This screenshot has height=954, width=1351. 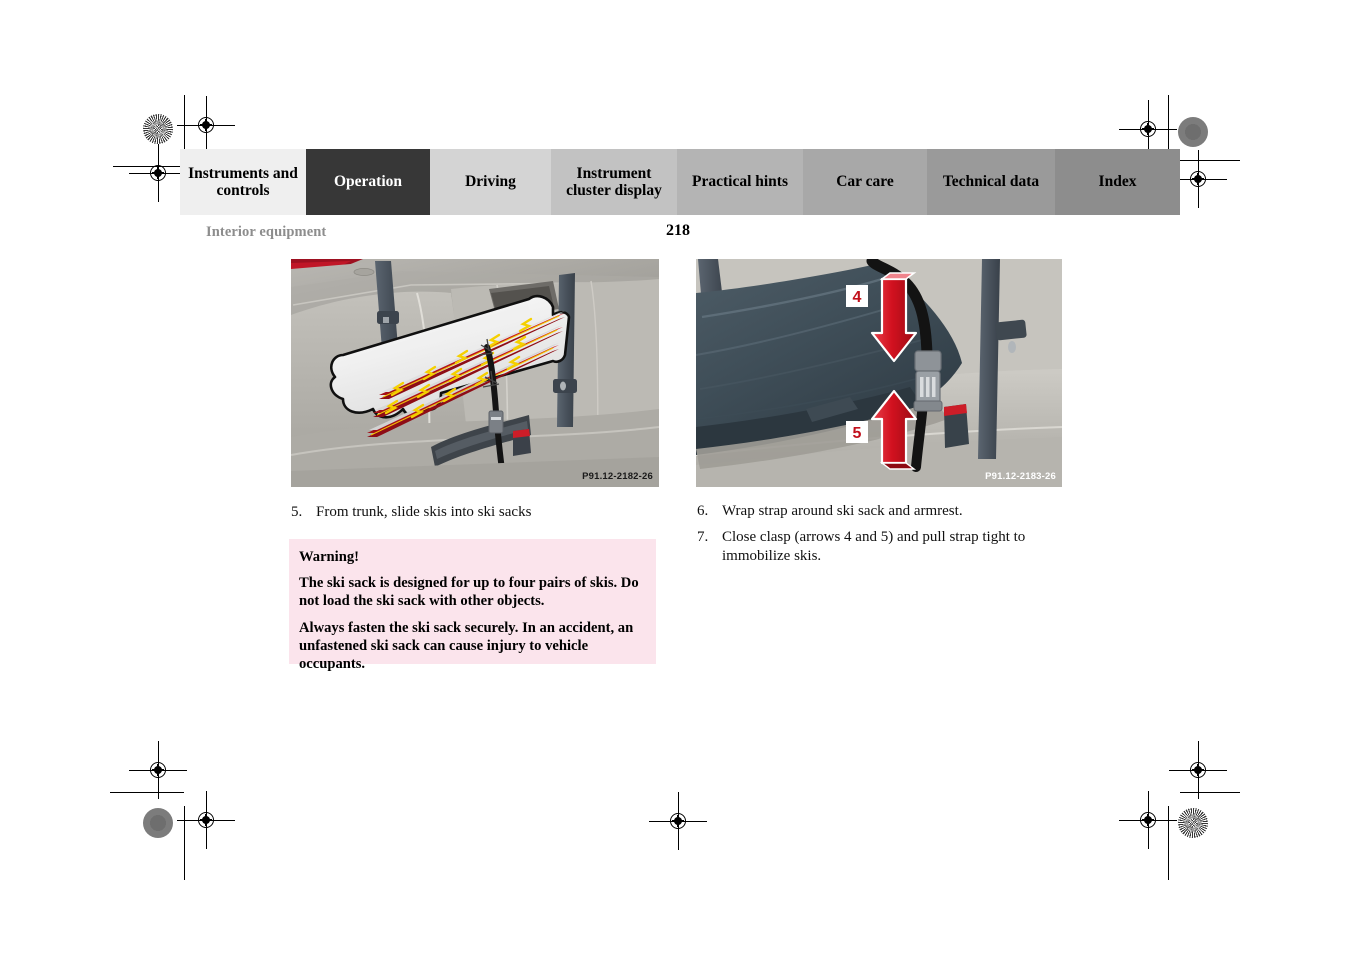 I want to click on tab-label: Practical hints, so click(x=740, y=182).